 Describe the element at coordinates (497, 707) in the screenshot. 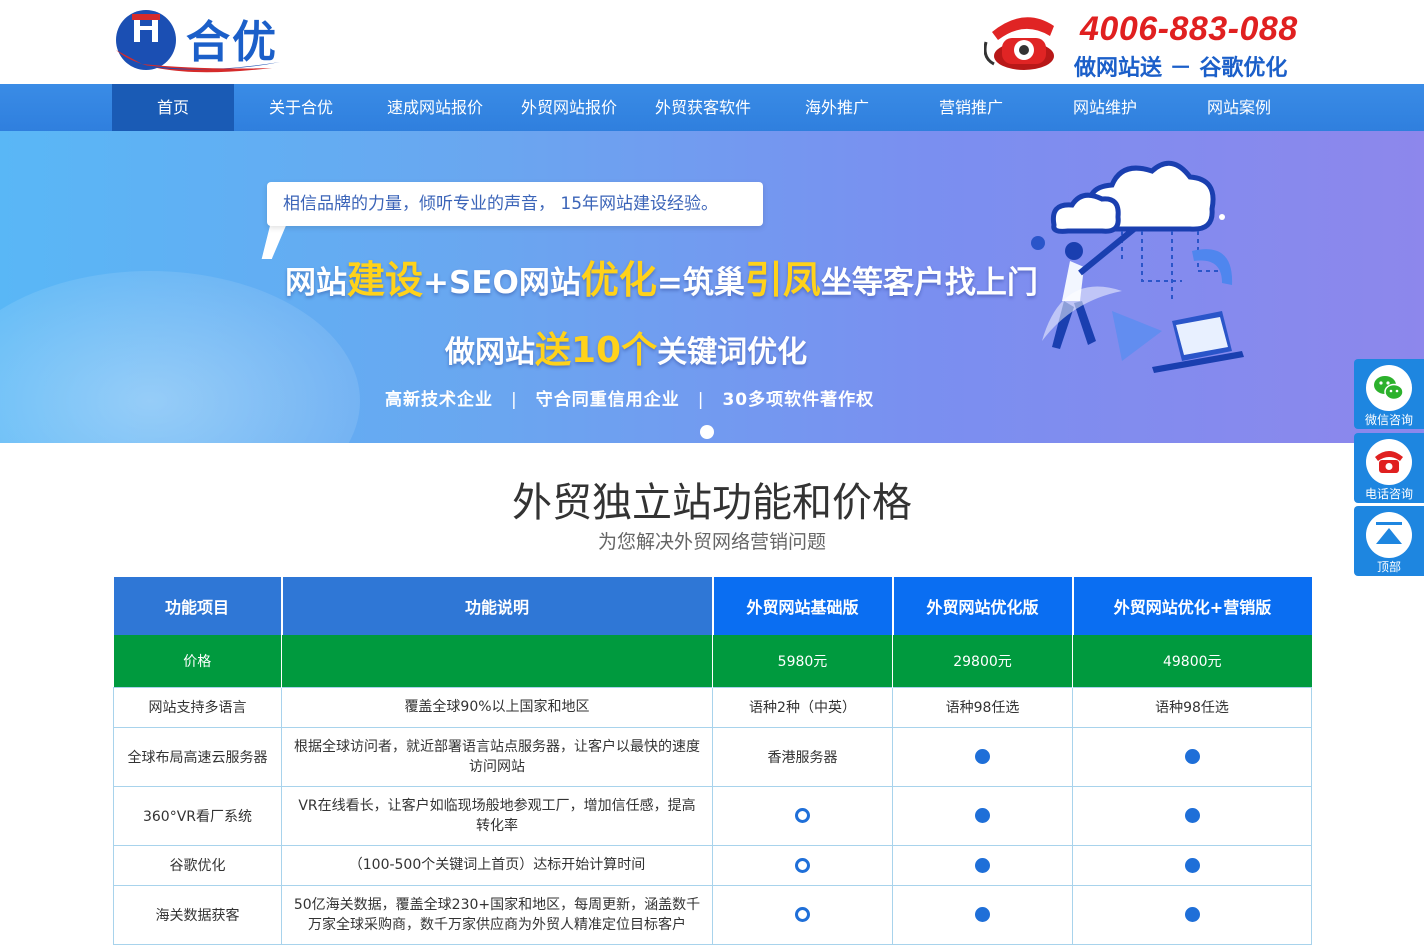

I see `description-cell: 覆盖全球90%以上国家和地区` at that location.